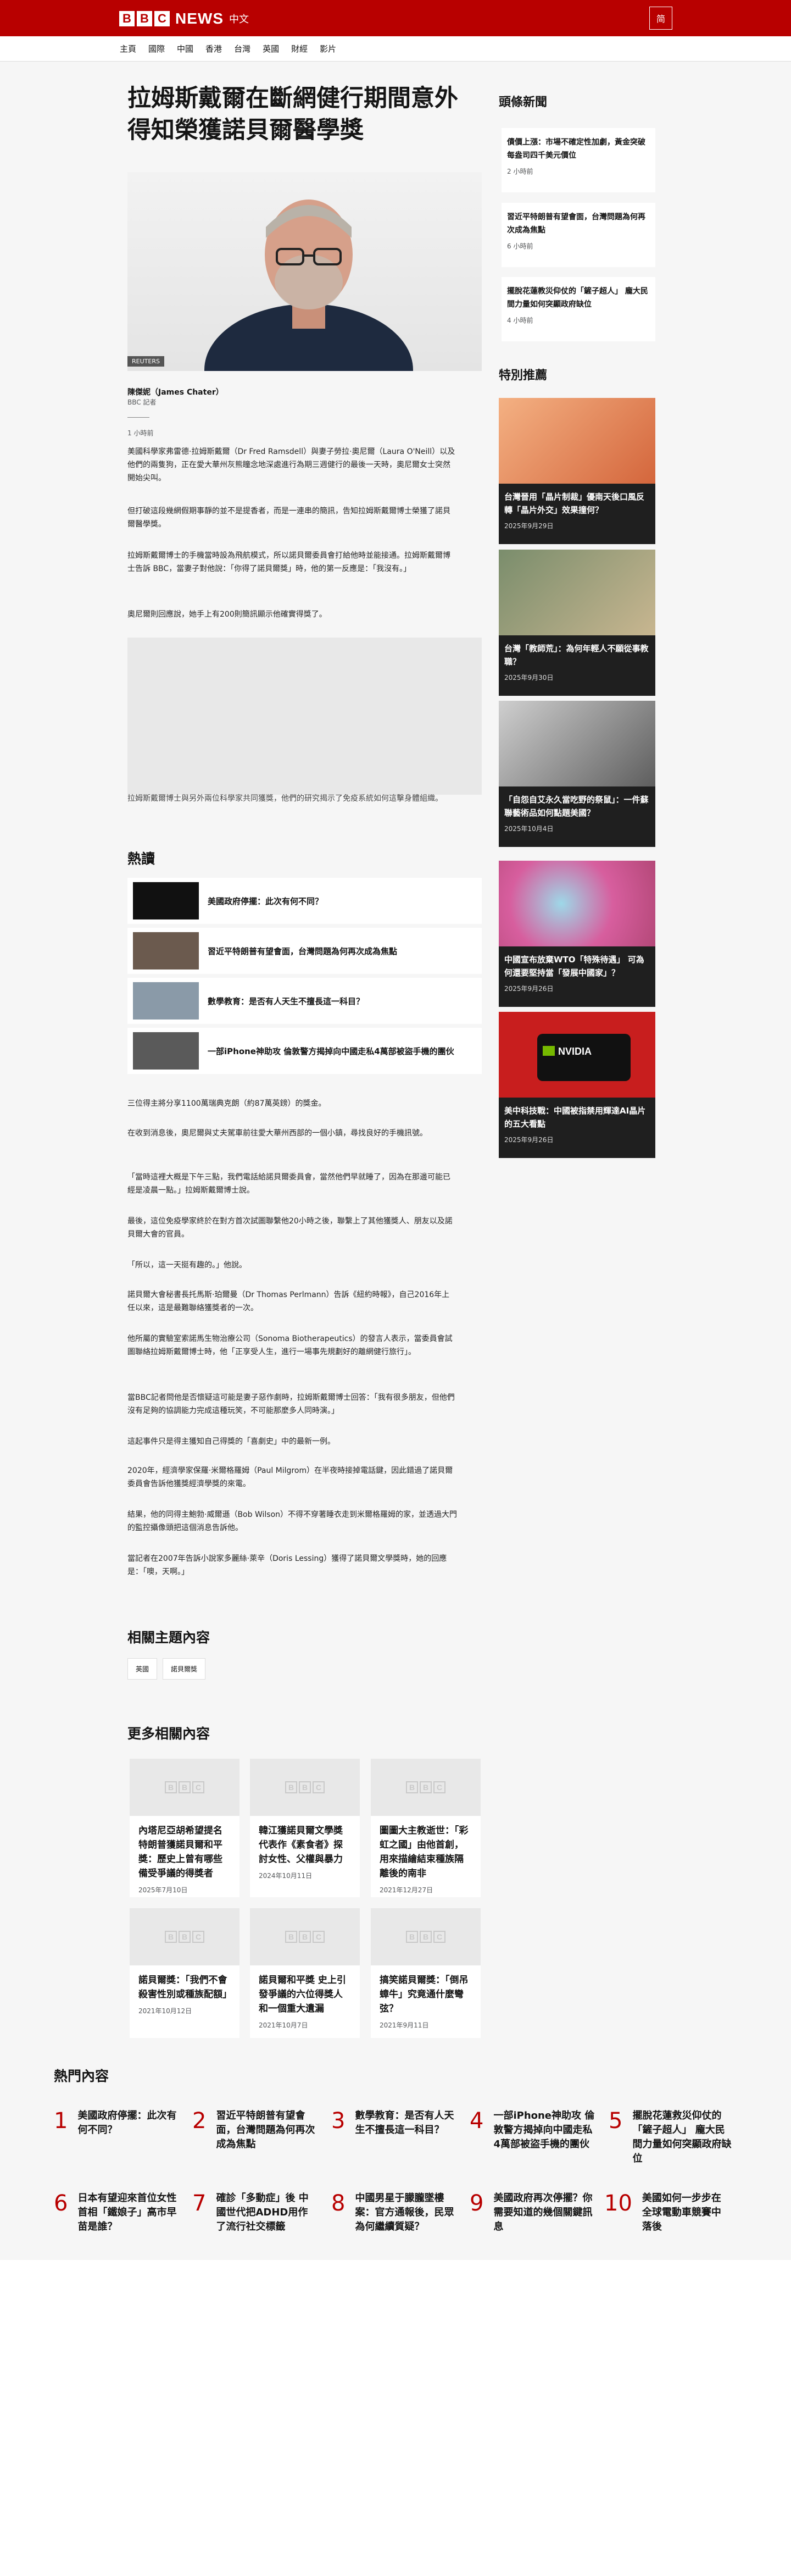 This screenshot has height=2576, width=791. What do you see at coordinates (577, 471) in the screenshot?
I see `recommended-card: 台灣晉用「晶片制裁」優南天後口風反轉「晶片外交」效果撞何？ 2025年9月29日` at bounding box center [577, 471].